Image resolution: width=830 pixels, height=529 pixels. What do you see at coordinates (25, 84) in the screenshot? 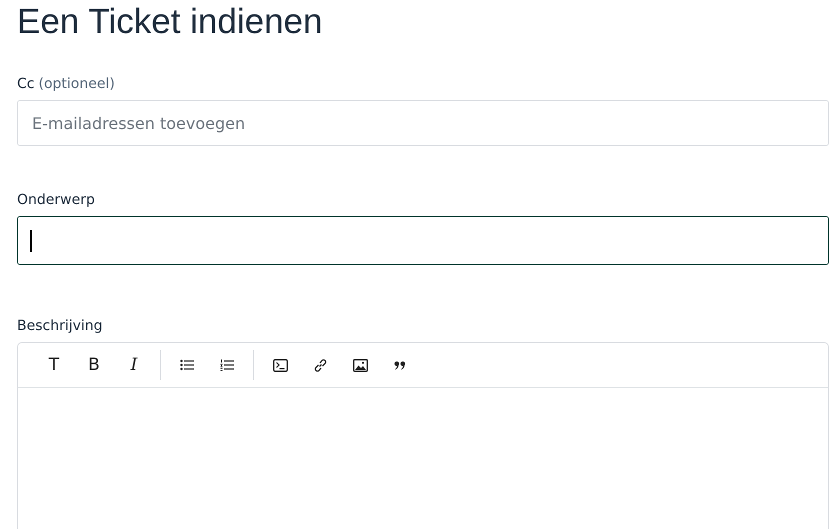
I see `field-label: Cc` at bounding box center [25, 84].